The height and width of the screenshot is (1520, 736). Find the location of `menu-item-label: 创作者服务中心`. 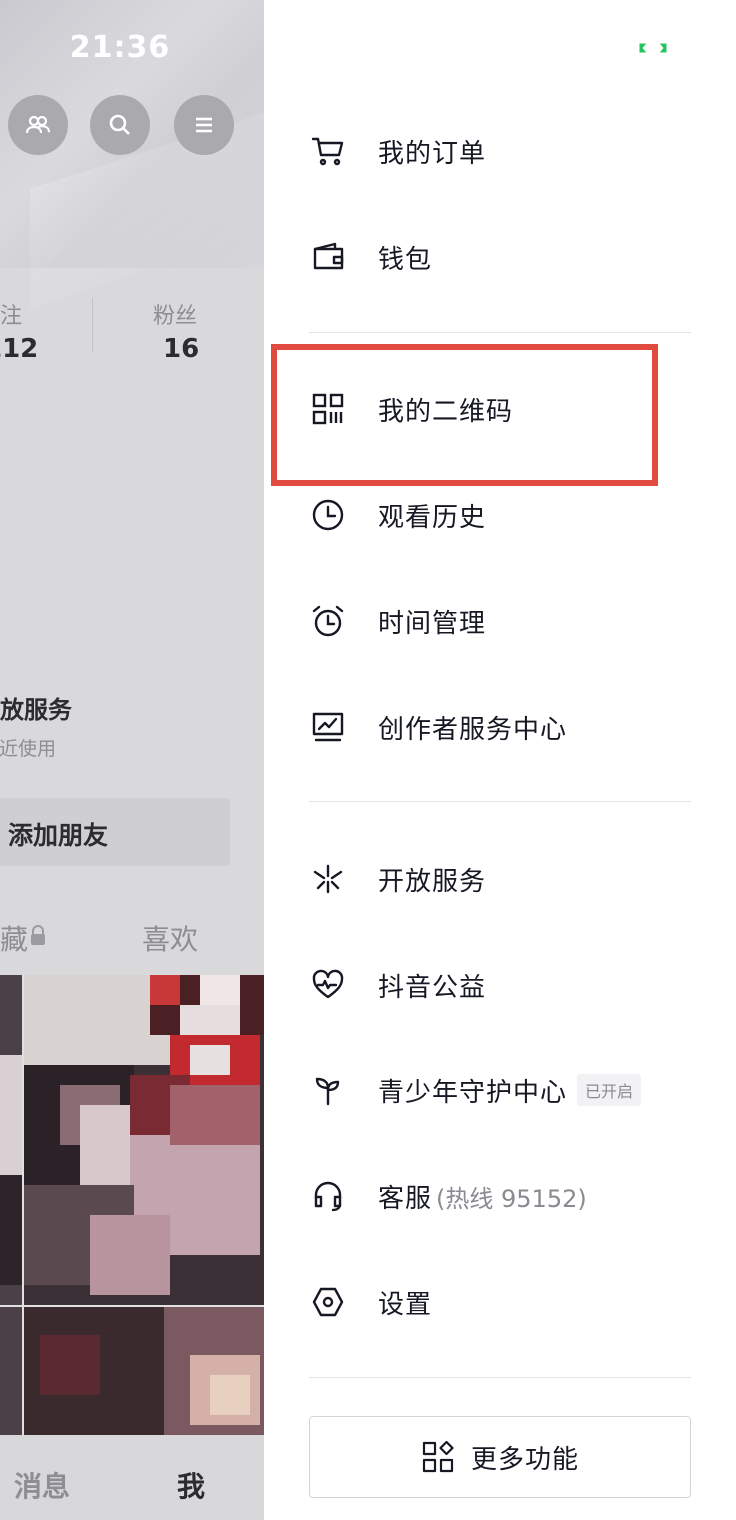

menu-item-label: 创作者服务中心 is located at coordinates (473, 729).